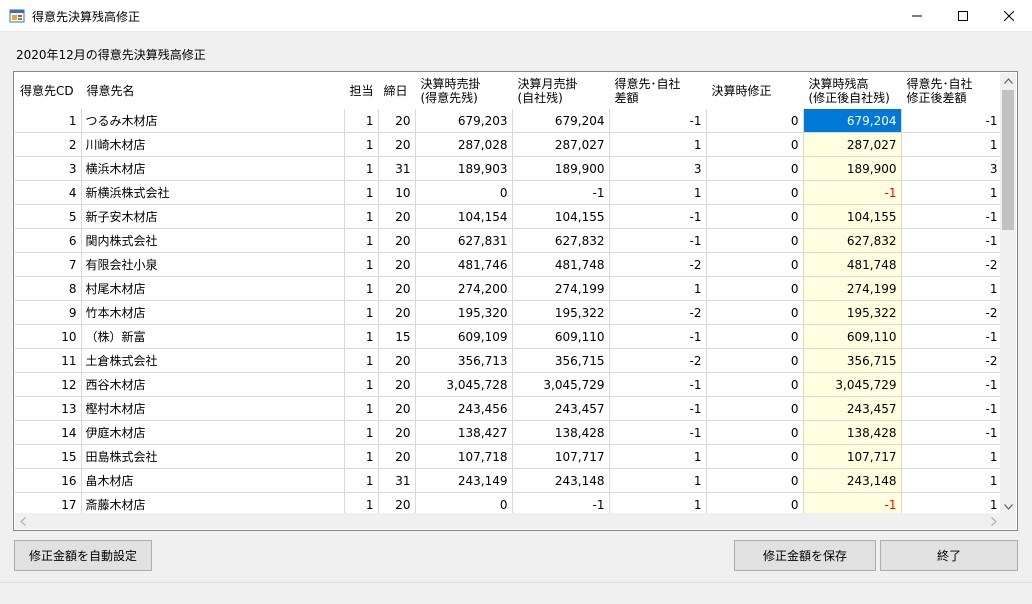 Image resolution: width=1032 pixels, height=604 pixels. What do you see at coordinates (963, 15) in the screenshot?
I see `maximize-button` at bounding box center [963, 15].